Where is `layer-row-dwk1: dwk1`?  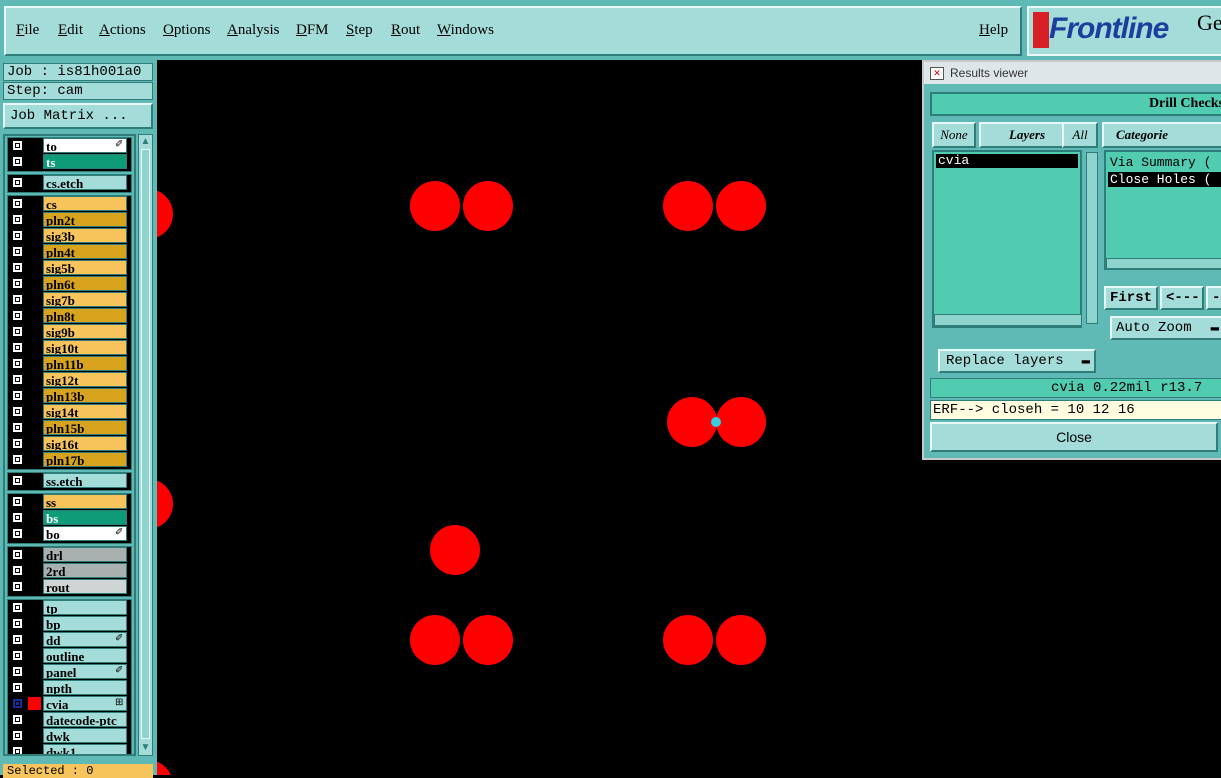
layer-row-dwk1: dwk1 is located at coordinates (69, 749).